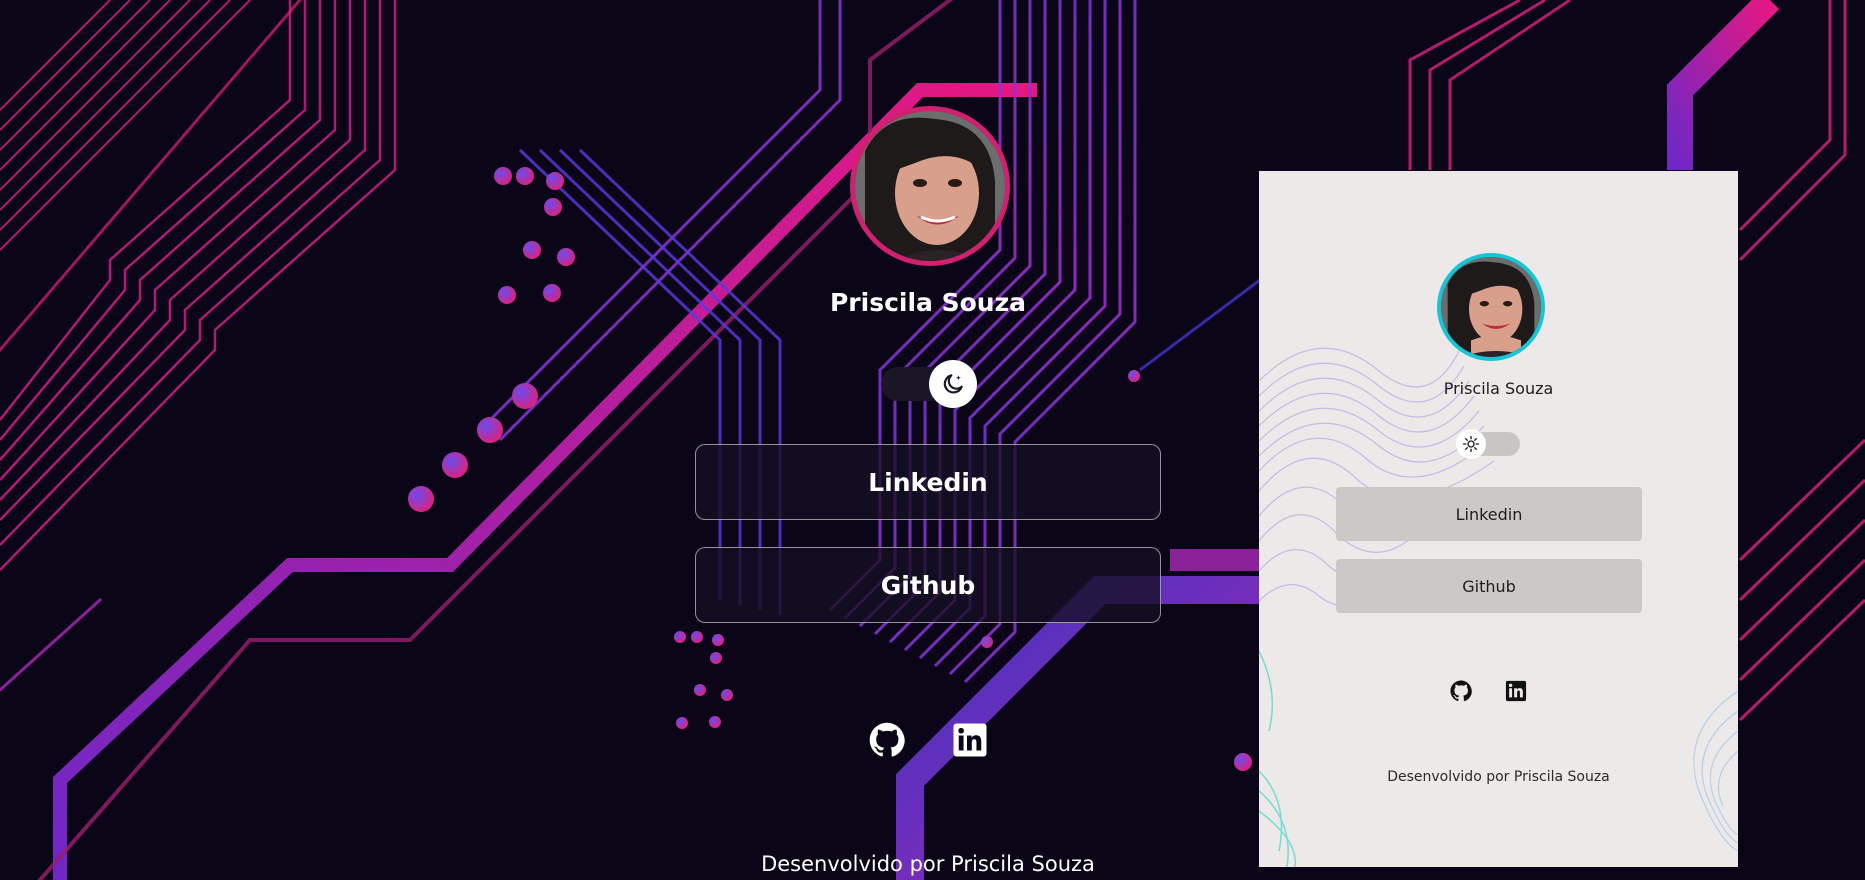  I want to click on moon-icon, so click(953, 384).